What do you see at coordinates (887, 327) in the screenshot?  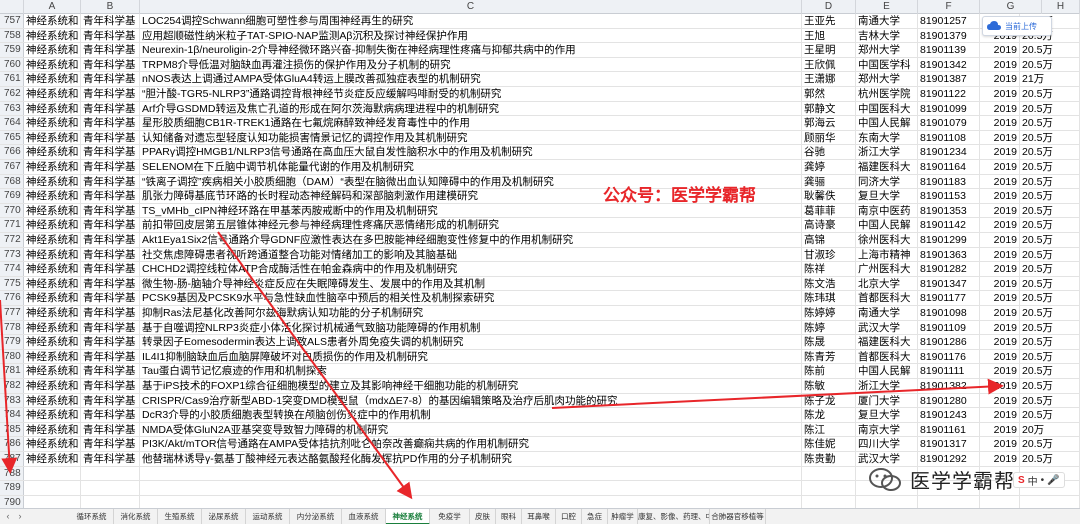 I see `cell-e: 武汉大学` at bounding box center [887, 327].